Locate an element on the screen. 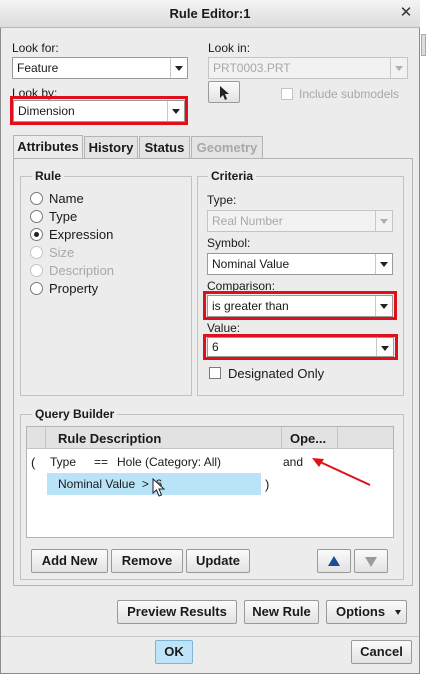  radio-type-label: Type is located at coordinates (63, 216).